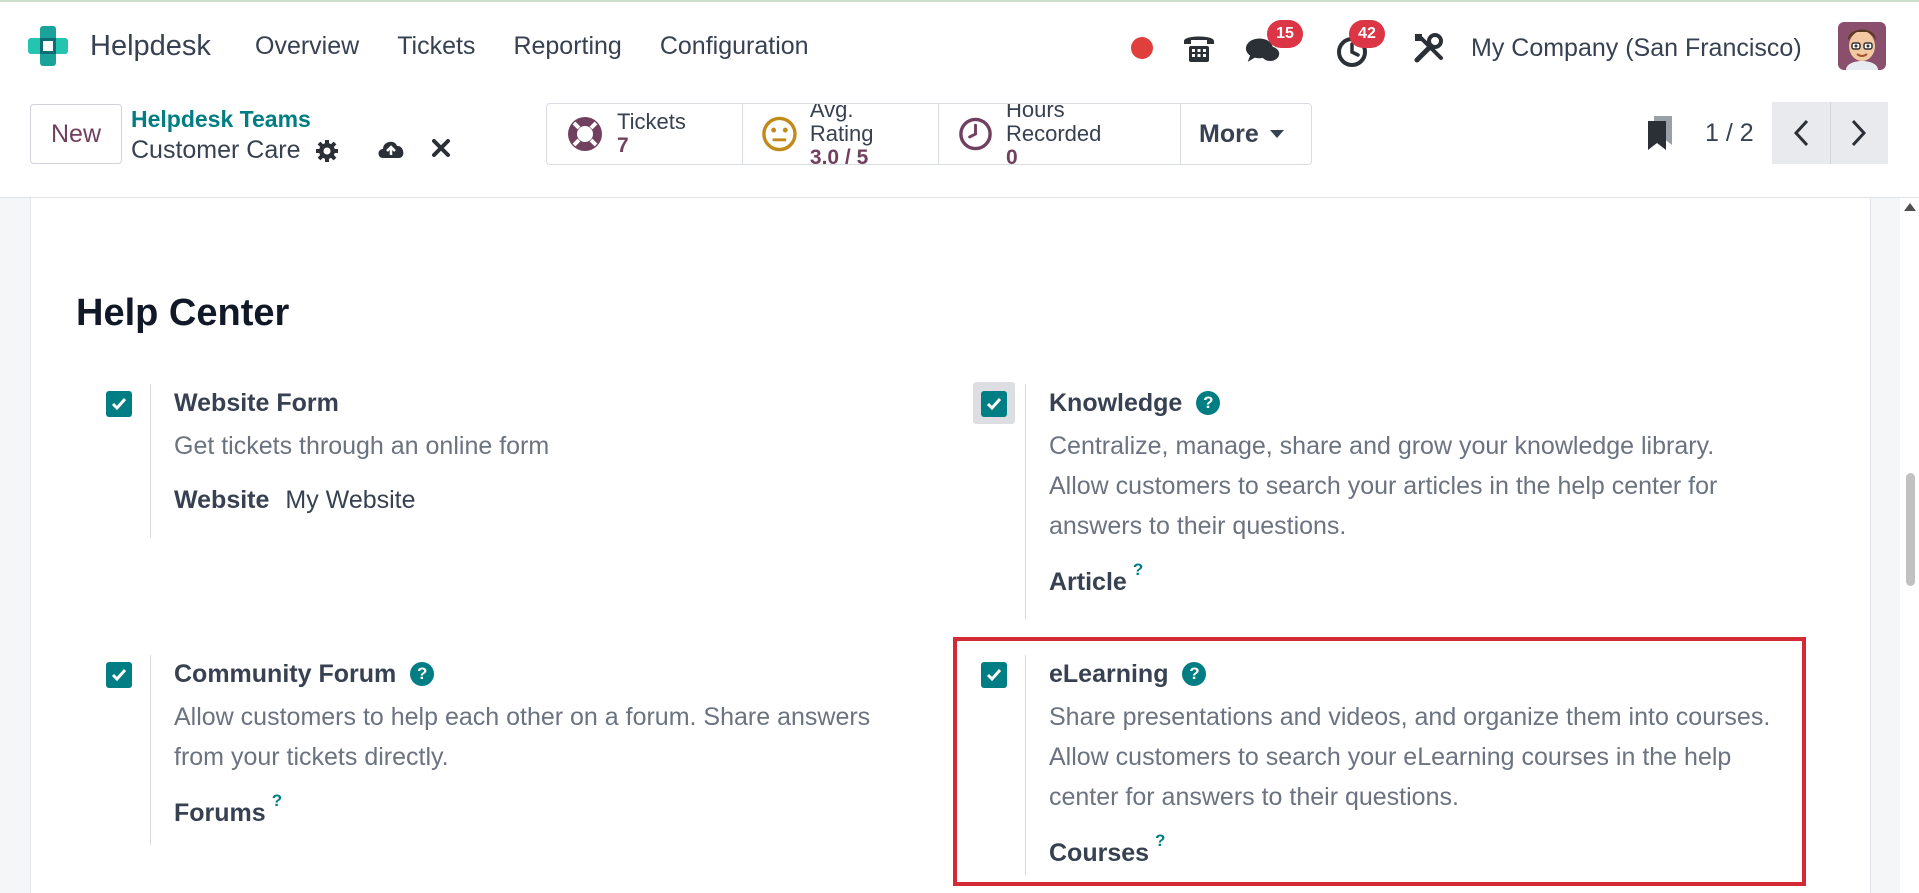 This screenshot has height=893, width=1919. Describe the element at coordinates (362, 446) in the screenshot. I see `setting-description: Get tickets through an online form` at that location.